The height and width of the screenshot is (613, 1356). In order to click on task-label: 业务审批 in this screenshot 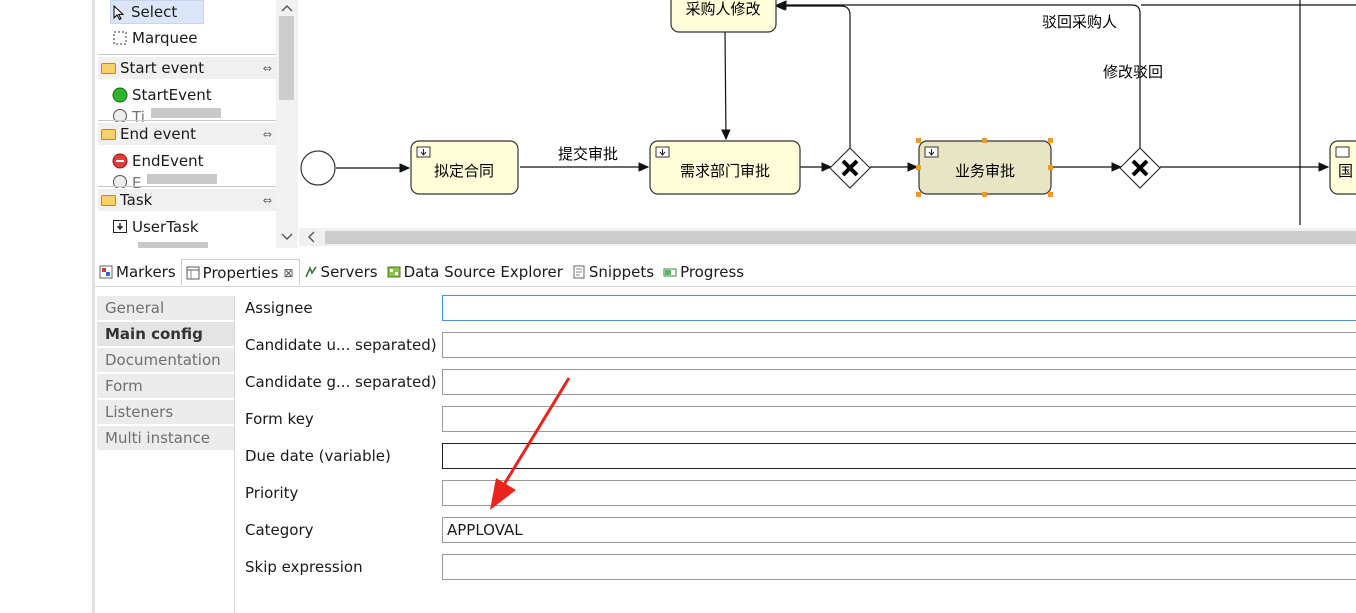, I will do `click(985, 171)`.